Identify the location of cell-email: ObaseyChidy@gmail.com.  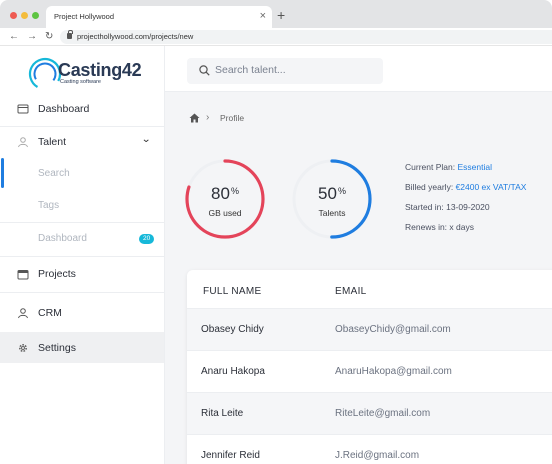
(393, 329).